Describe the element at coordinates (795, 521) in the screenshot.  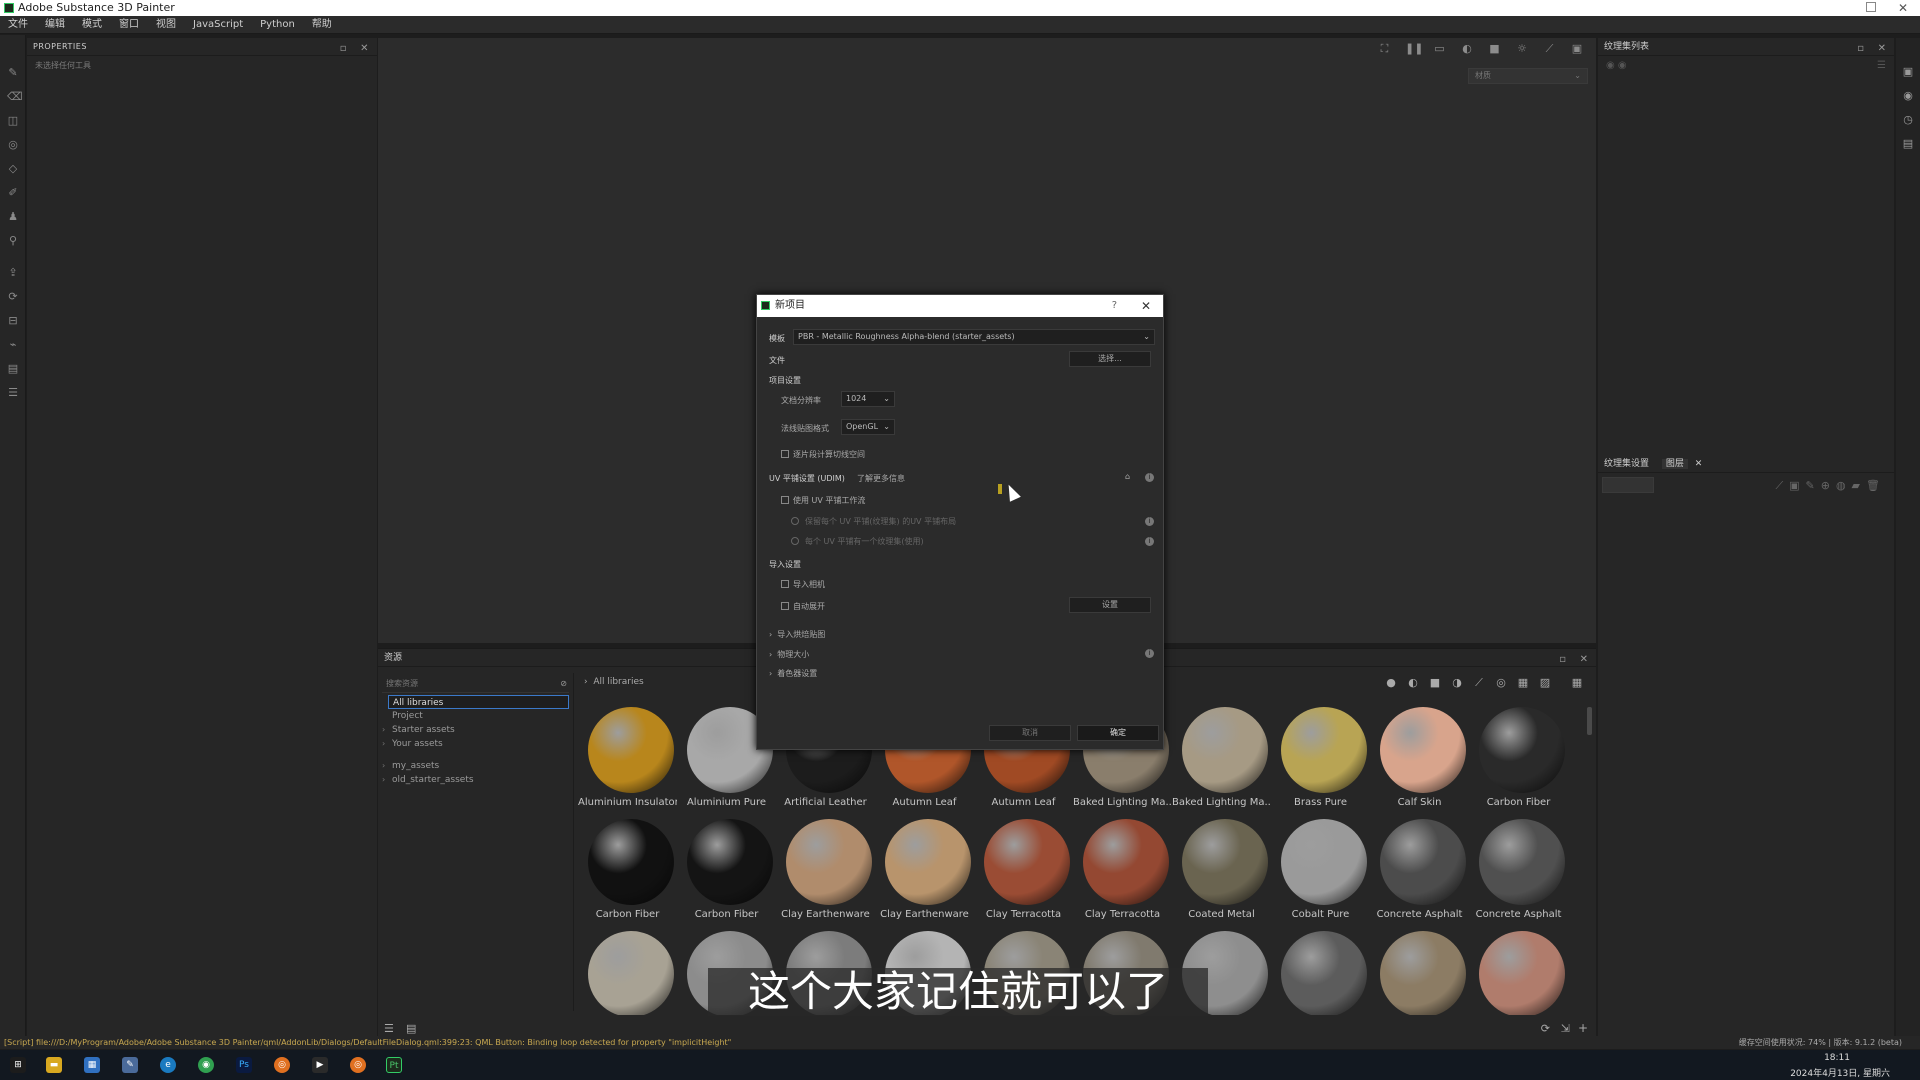
I see `uv-option1-radio` at that location.